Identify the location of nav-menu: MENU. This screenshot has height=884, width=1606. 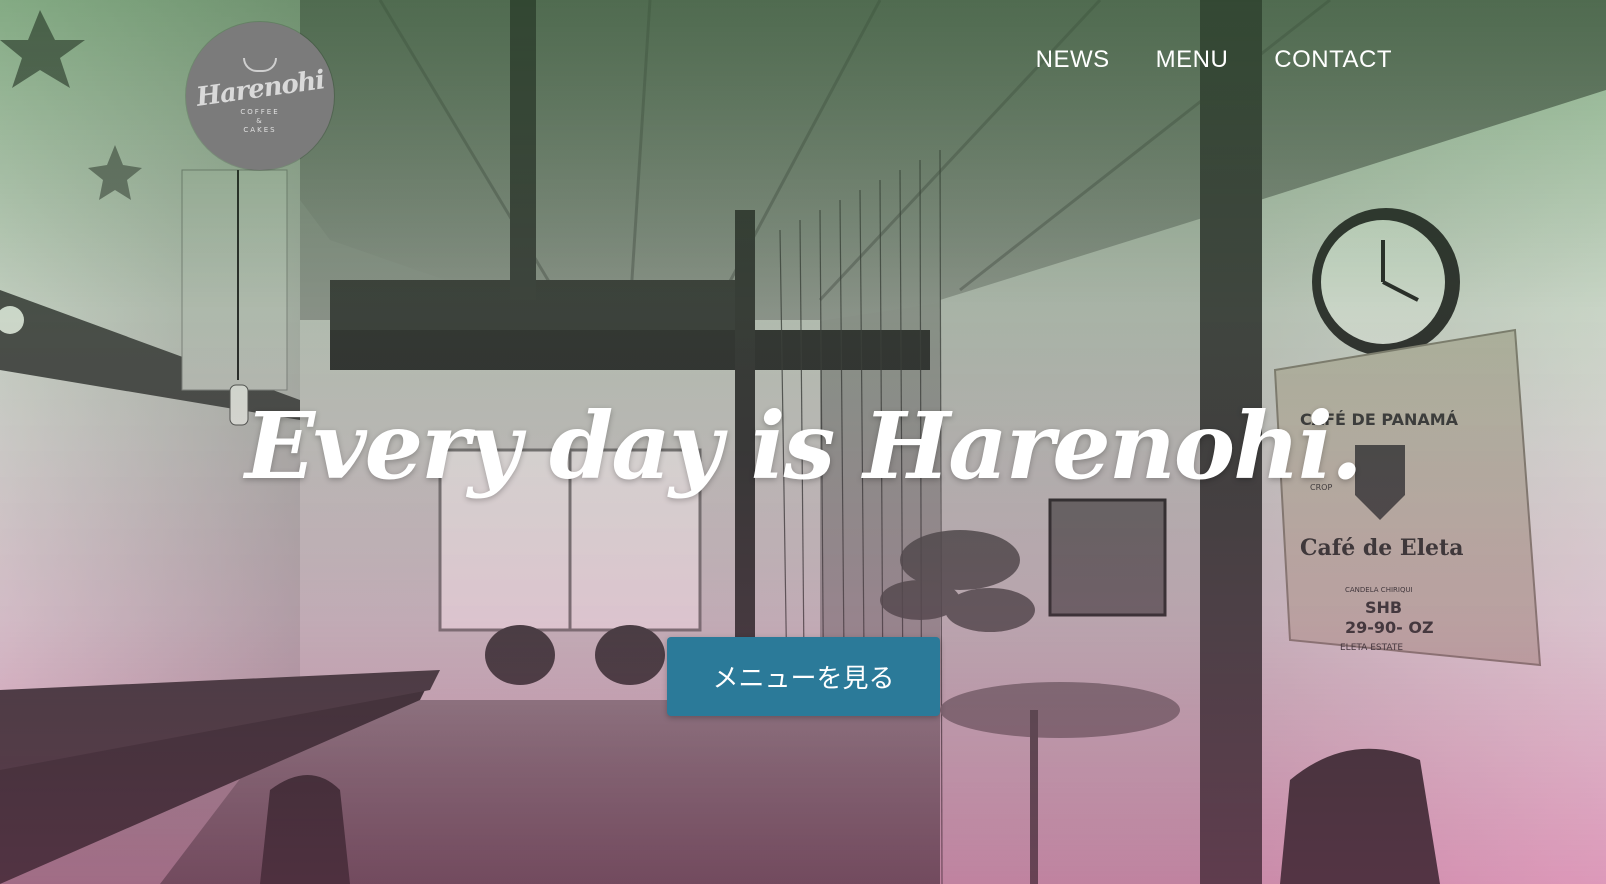
(1192, 60).